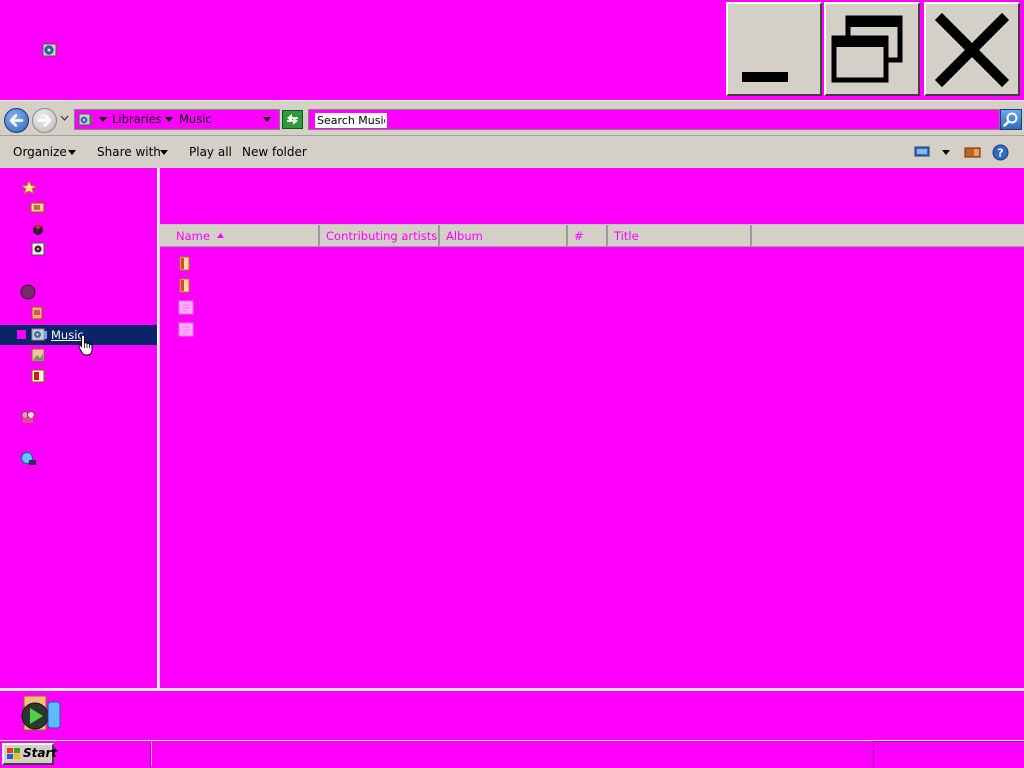  Describe the element at coordinates (137, 119) in the screenshot. I see `breadcrumb-libraries: Libraries` at that location.